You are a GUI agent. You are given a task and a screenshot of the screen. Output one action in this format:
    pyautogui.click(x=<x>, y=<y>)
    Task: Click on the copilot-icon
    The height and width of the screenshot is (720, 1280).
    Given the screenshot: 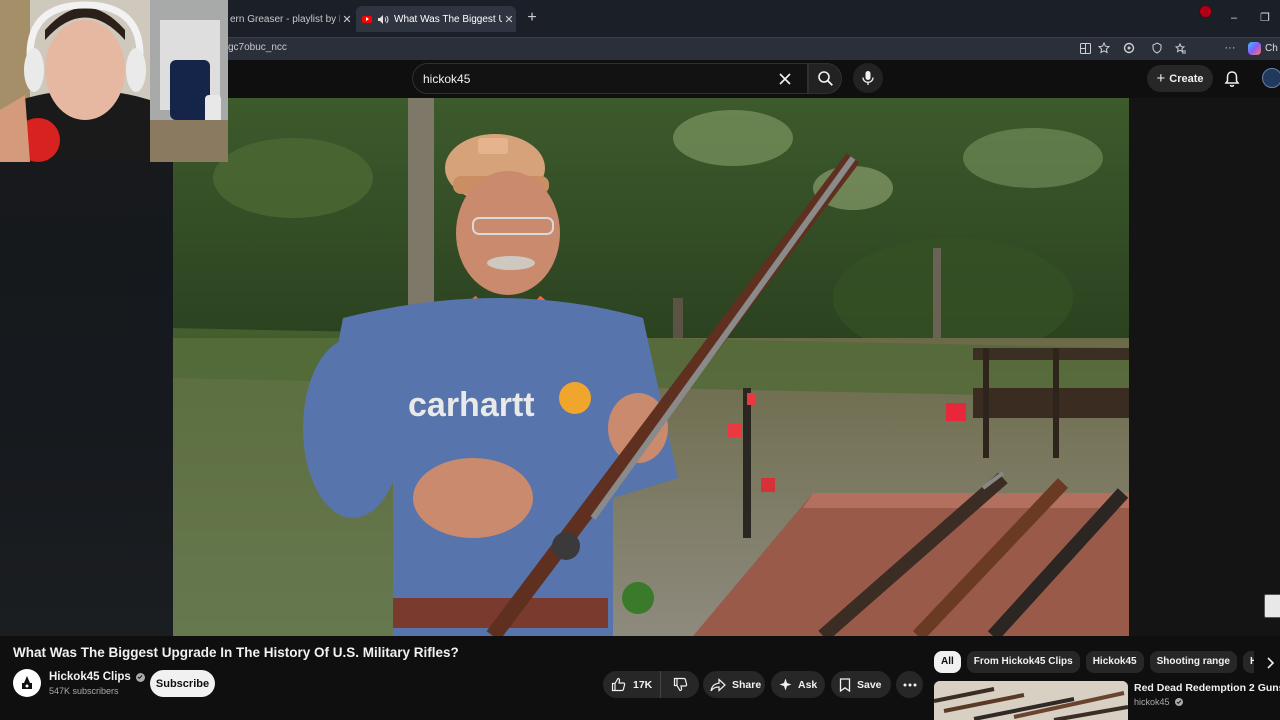 What is the action you would take?
    pyautogui.click(x=1254, y=48)
    